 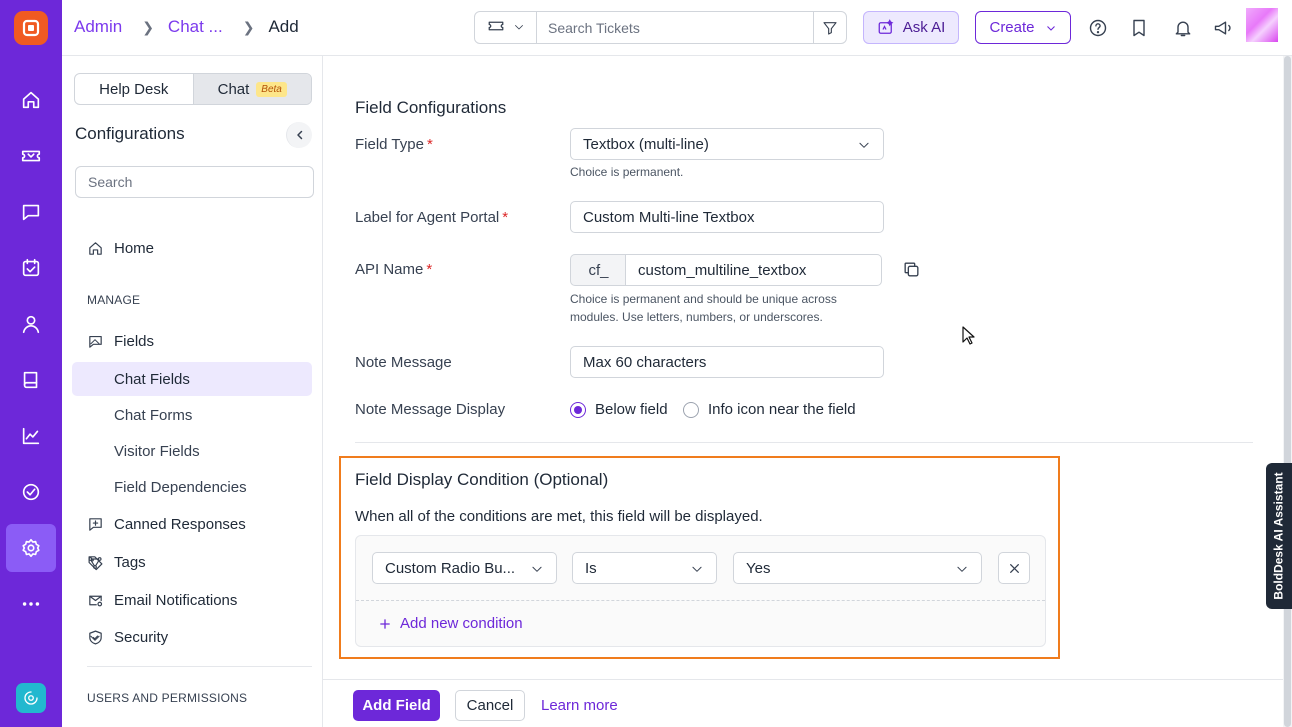 I want to click on condition-value-select: Yes, so click(x=857, y=568).